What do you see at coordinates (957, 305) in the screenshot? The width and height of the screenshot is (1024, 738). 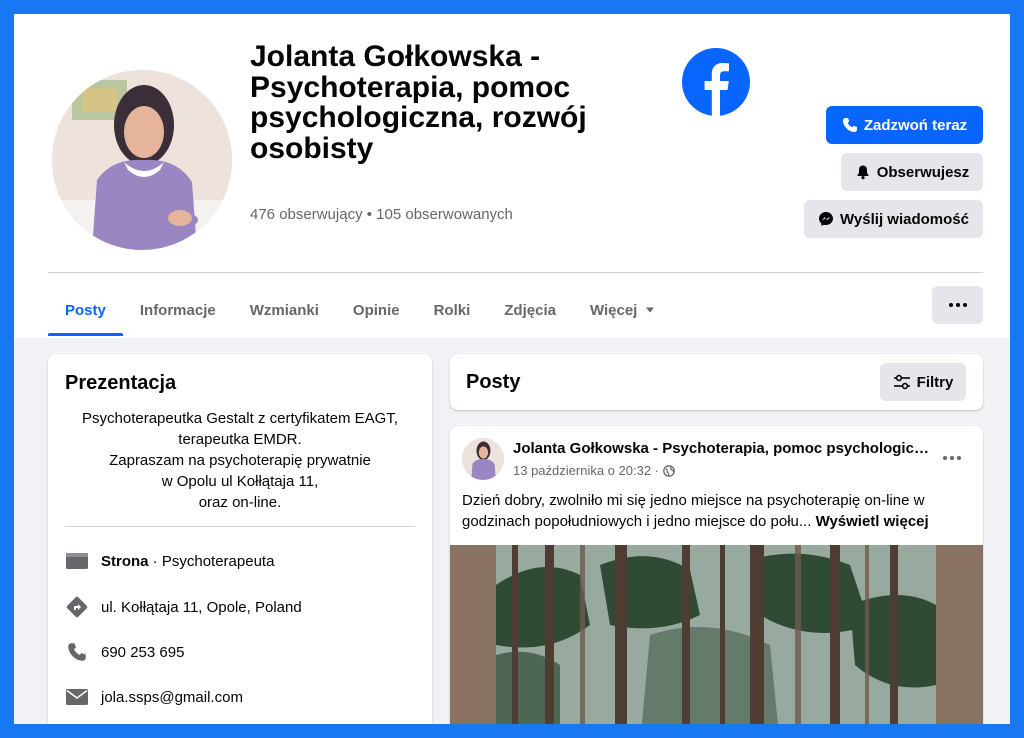 I see `more-options-button` at bounding box center [957, 305].